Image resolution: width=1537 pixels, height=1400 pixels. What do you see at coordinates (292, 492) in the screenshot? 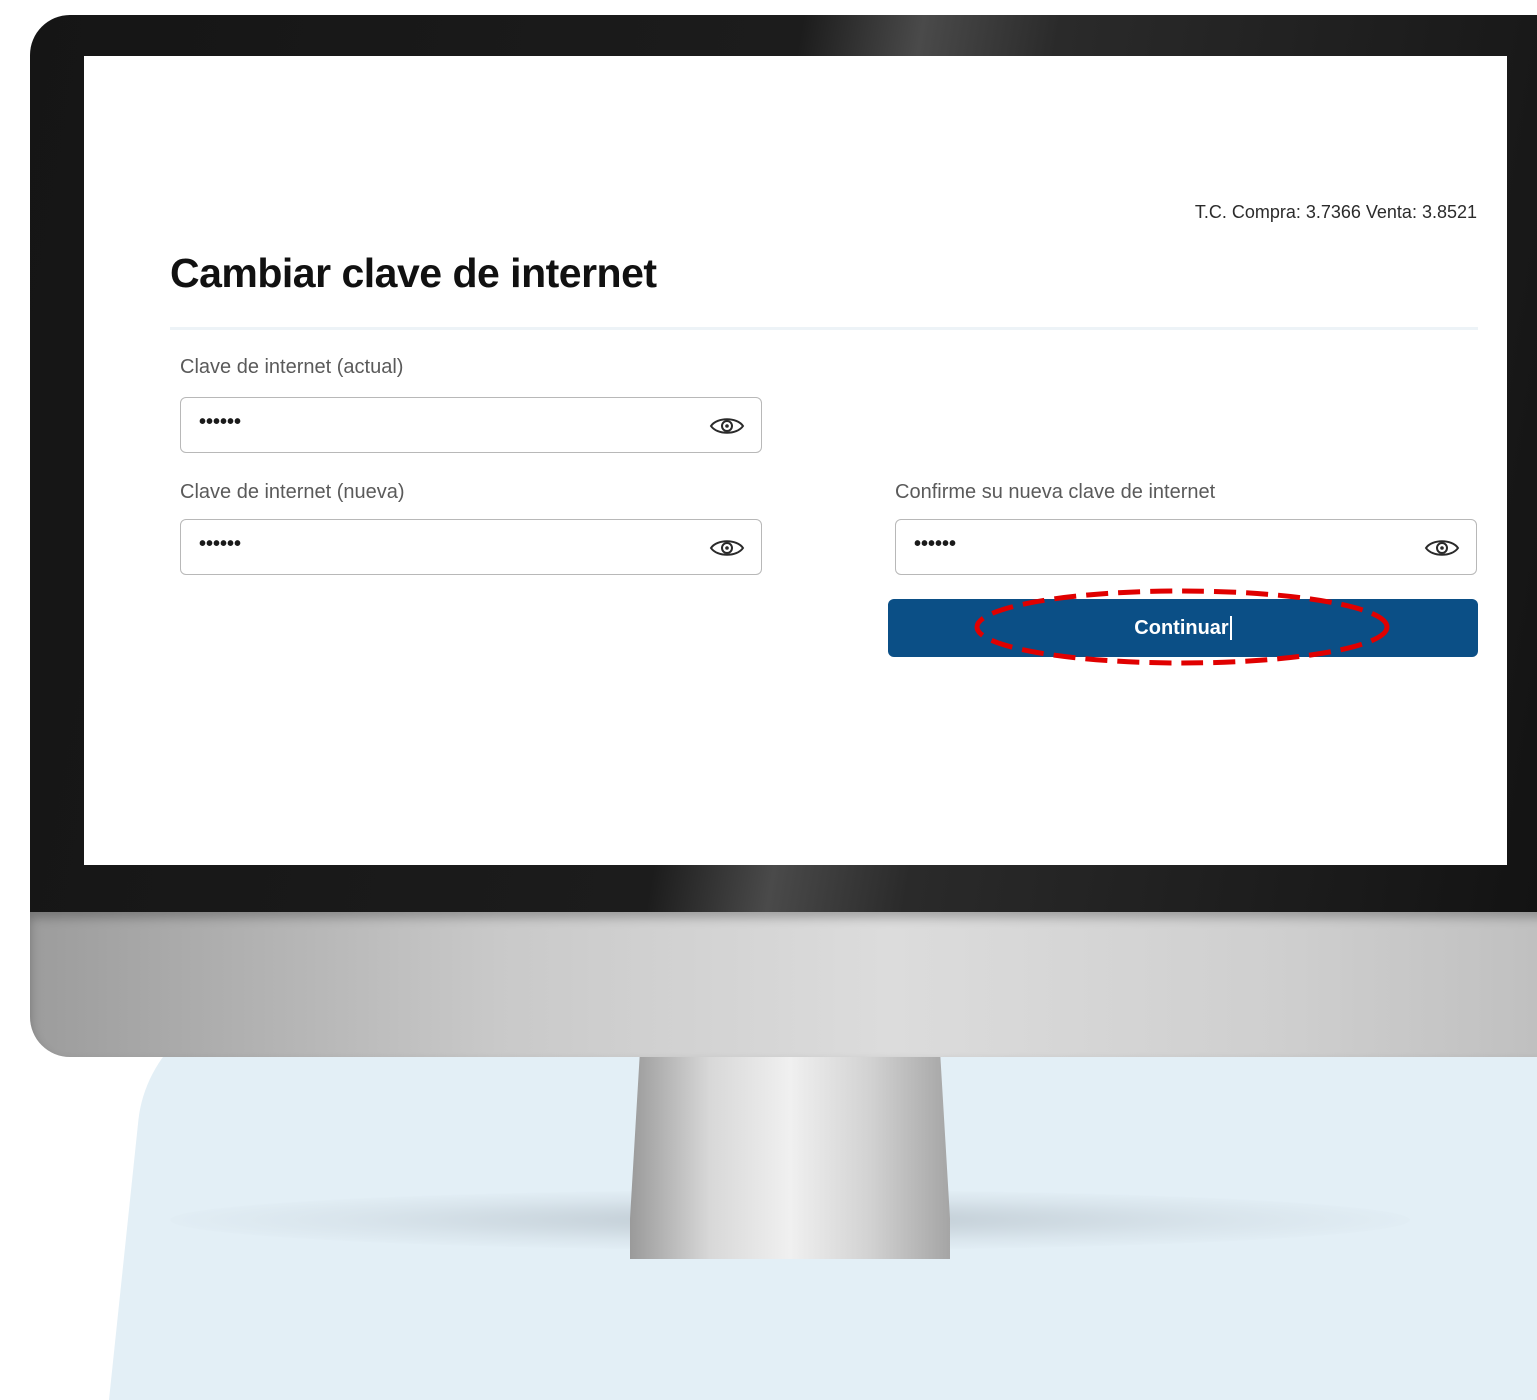
I see `new-password-label: Clave de internet (nueva)` at bounding box center [292, 492].